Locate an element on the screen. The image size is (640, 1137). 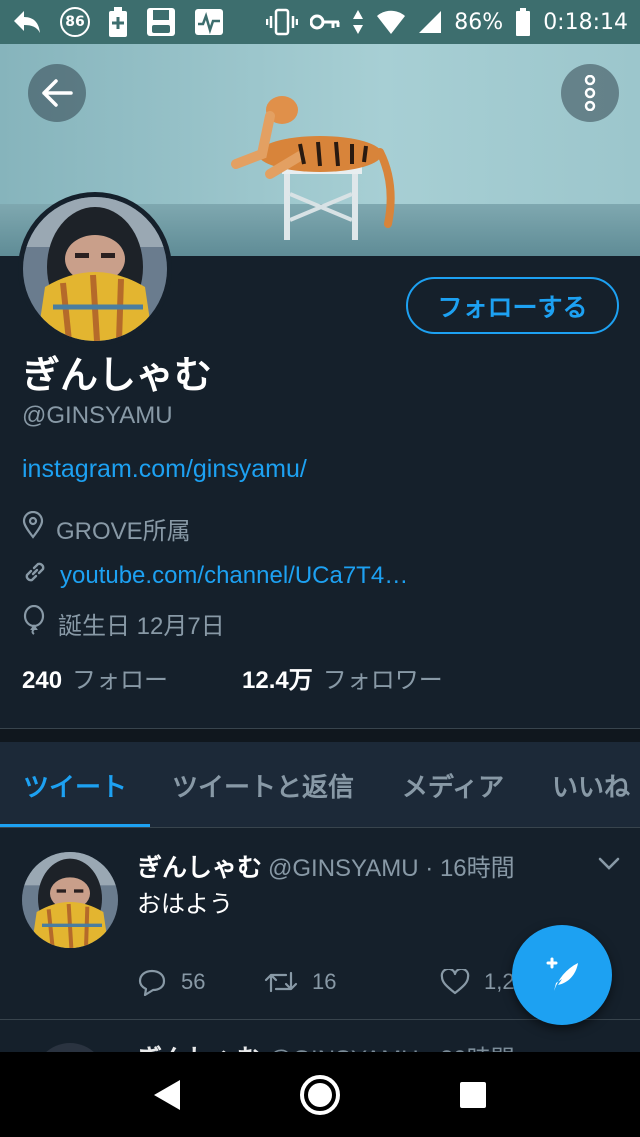
tweet-text: おはよう is located at coordinates (185, 904).